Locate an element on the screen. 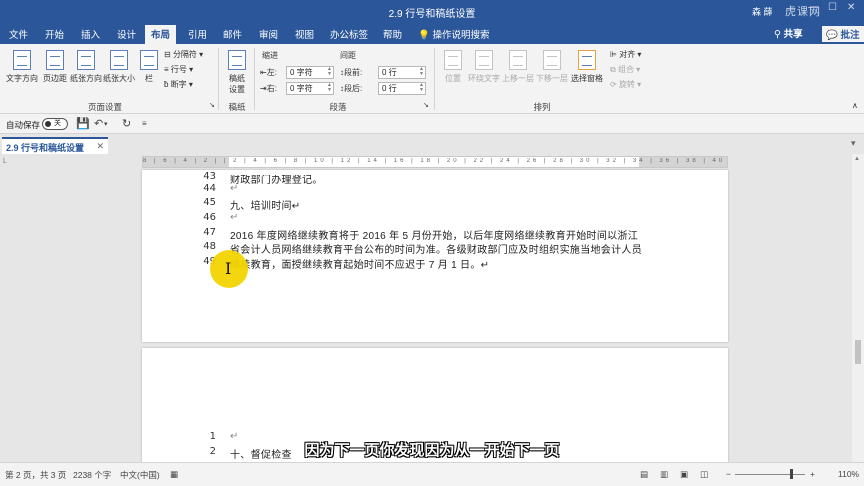 This screenshot has height=486, width=864. tab-home: 开始 is located at coordinates (54, 34).